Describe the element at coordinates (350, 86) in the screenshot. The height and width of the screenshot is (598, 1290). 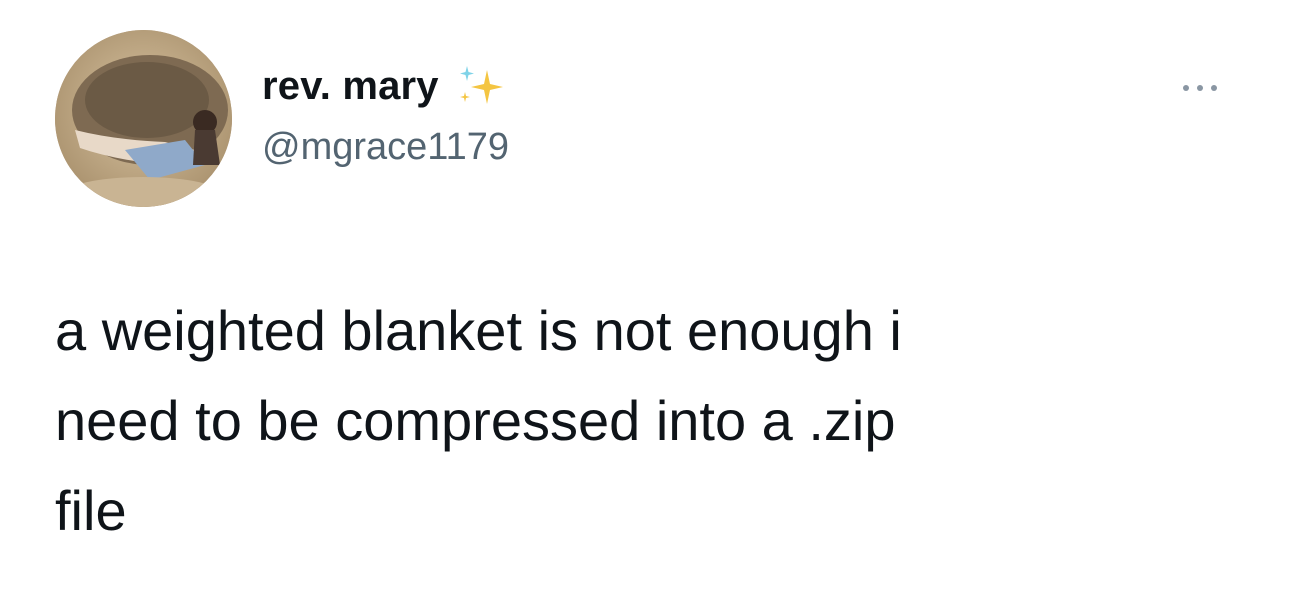
I see `display-name: rev. mary` at that location.